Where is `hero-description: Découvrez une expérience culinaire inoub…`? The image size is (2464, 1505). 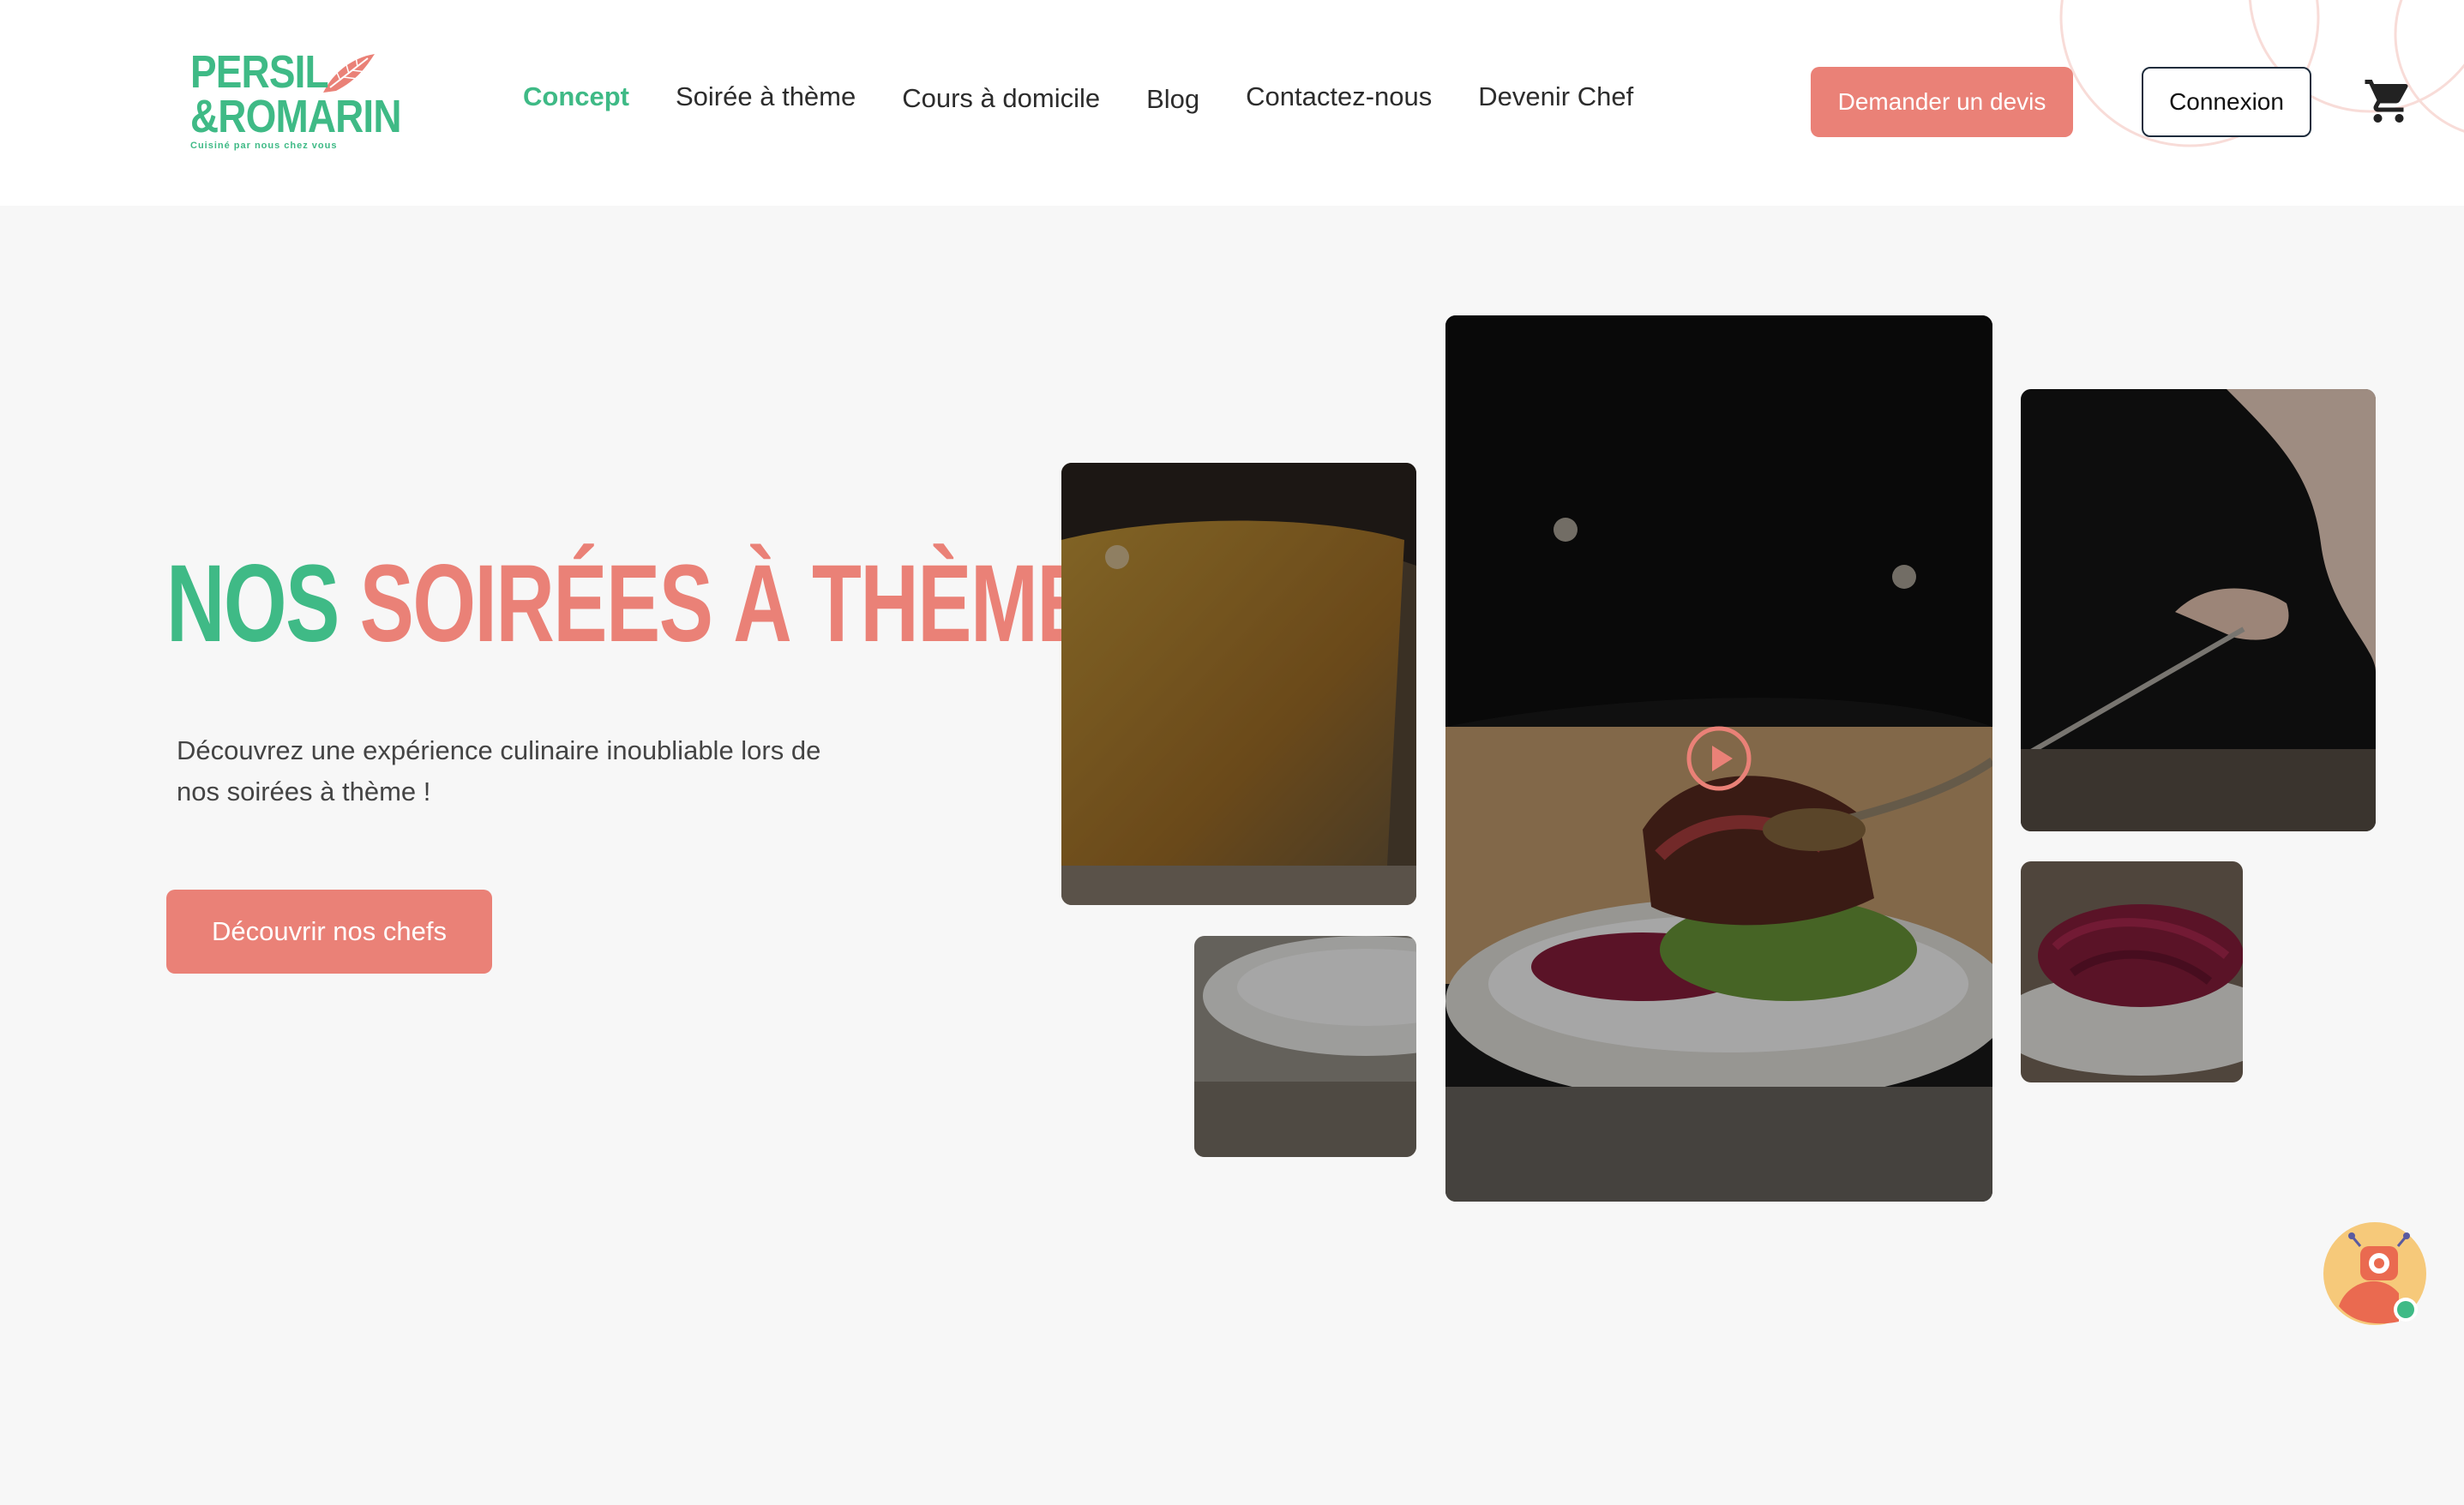 hero-description: Découvrez une expérience culinaire inoub… is located at coordinates (499, 770).